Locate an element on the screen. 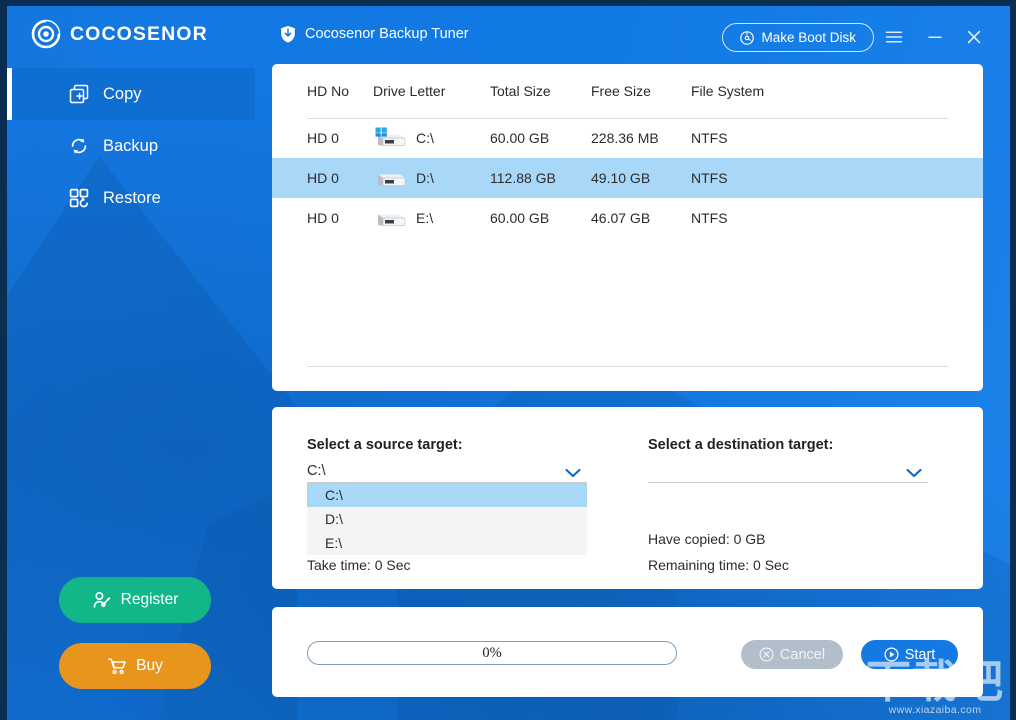 The width and height of the screenshot is (1016, 720). column-header-file-system: File System is located at coordinates (728, 91).